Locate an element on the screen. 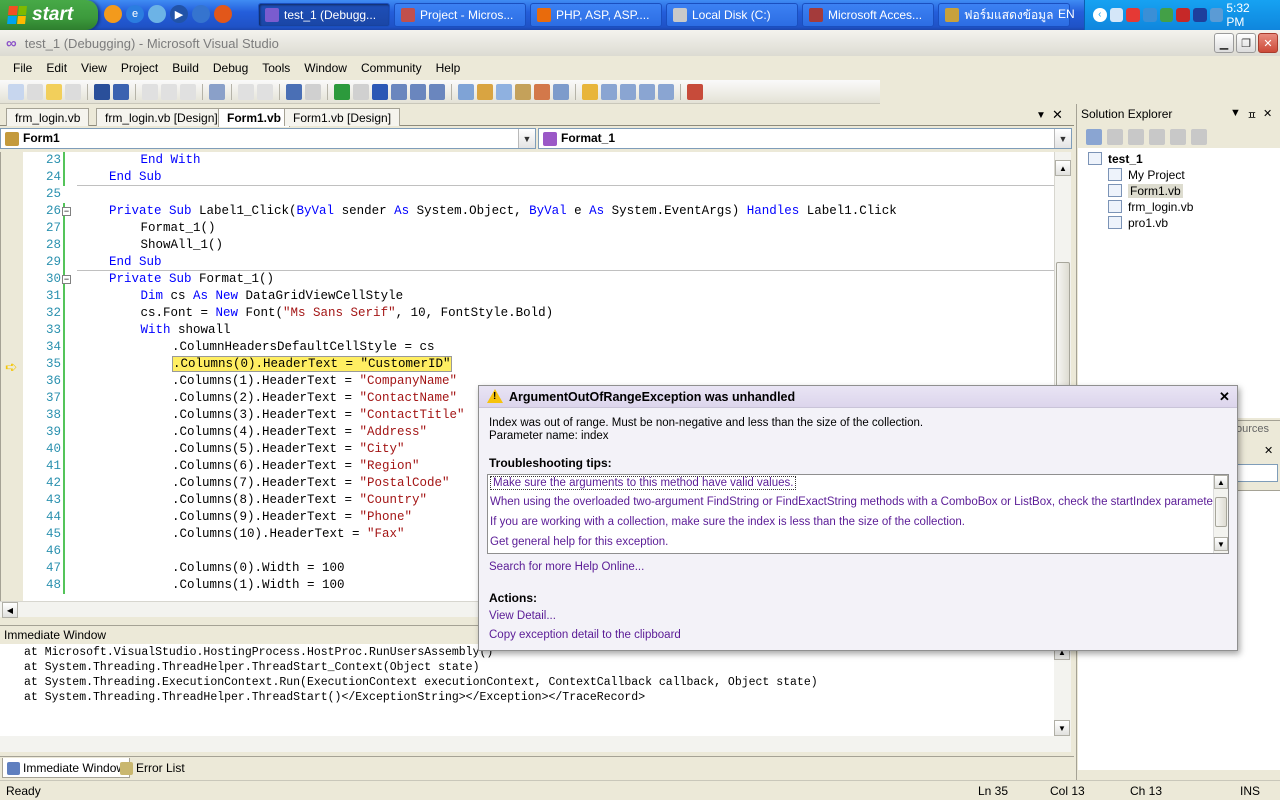  redo-icon is located at coordinates (313, 91).